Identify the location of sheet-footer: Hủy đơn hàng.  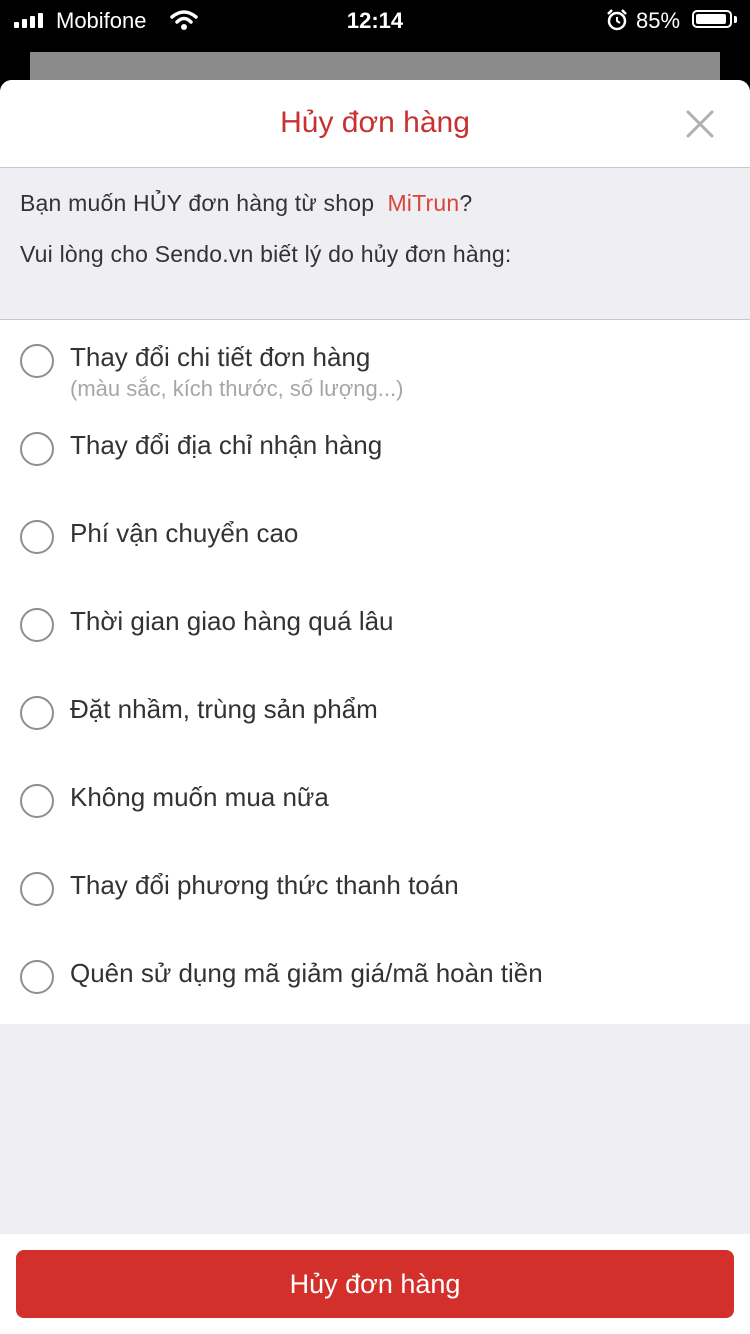
(375, 1284).